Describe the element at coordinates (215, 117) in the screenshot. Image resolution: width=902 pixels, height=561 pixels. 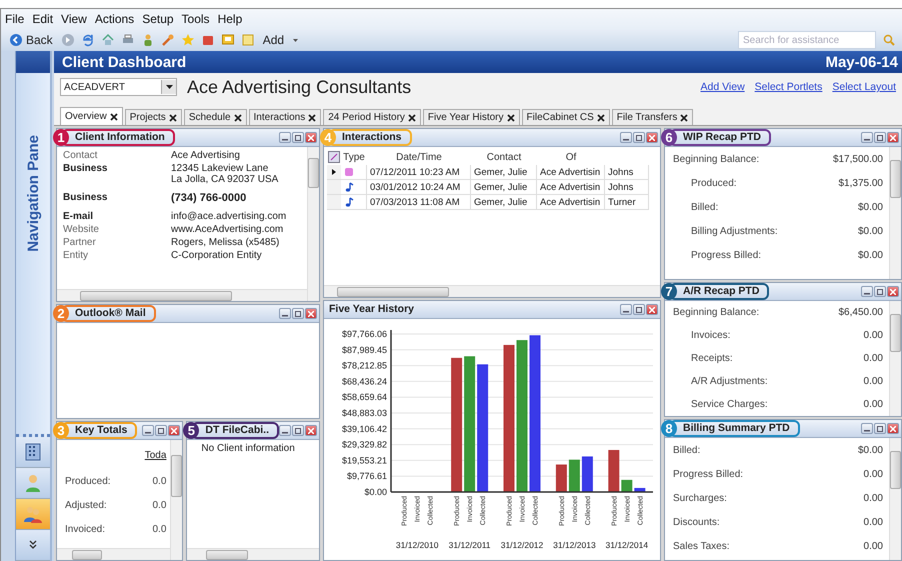
I see `tab: Schedule` at that location.